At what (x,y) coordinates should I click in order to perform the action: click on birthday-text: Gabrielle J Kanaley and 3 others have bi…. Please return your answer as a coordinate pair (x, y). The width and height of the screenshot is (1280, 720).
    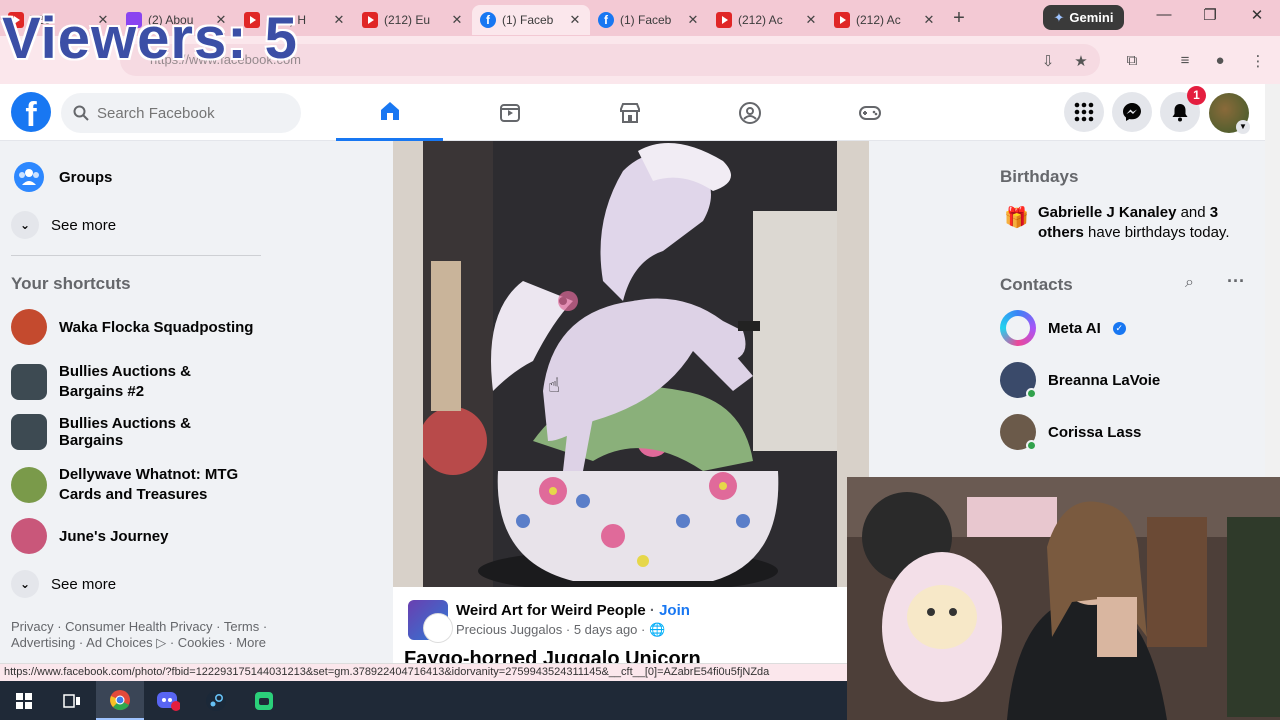
    Looking at the image, I should click on (1148, 223).